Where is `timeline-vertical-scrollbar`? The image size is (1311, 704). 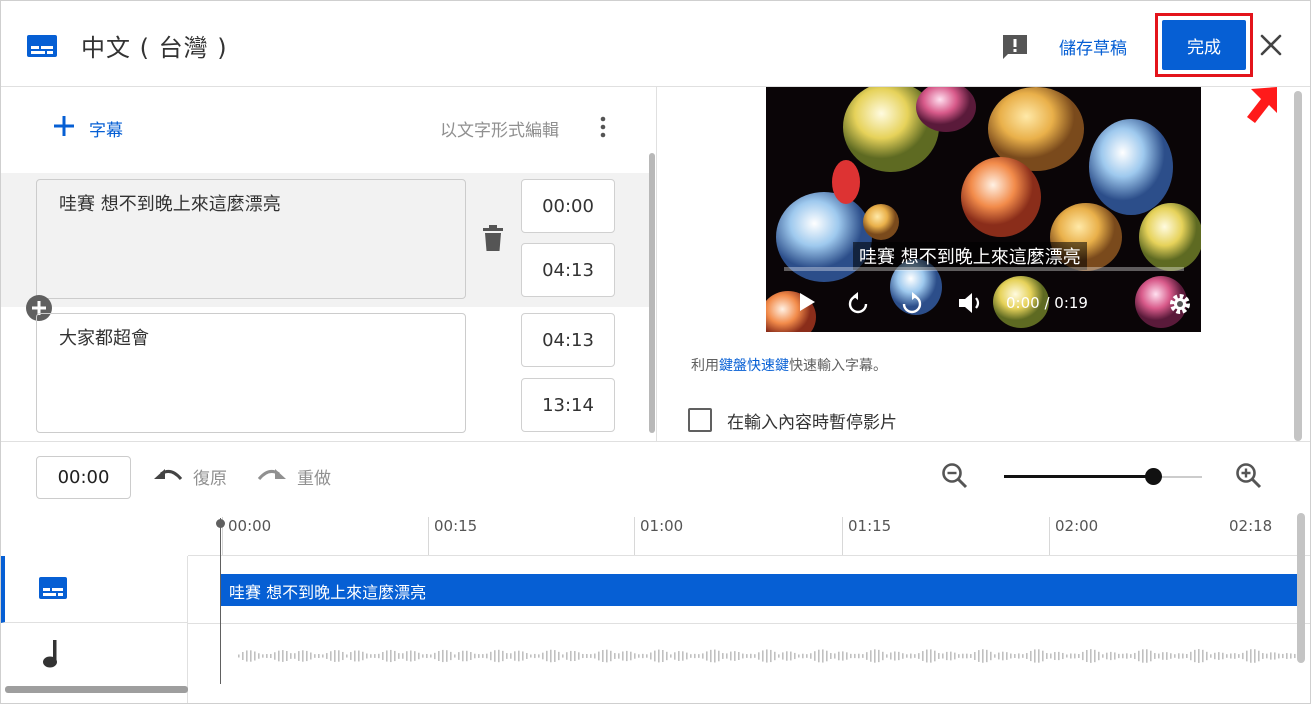 timeline-vertical-scrollbar is located at coordinates (1301, 588).